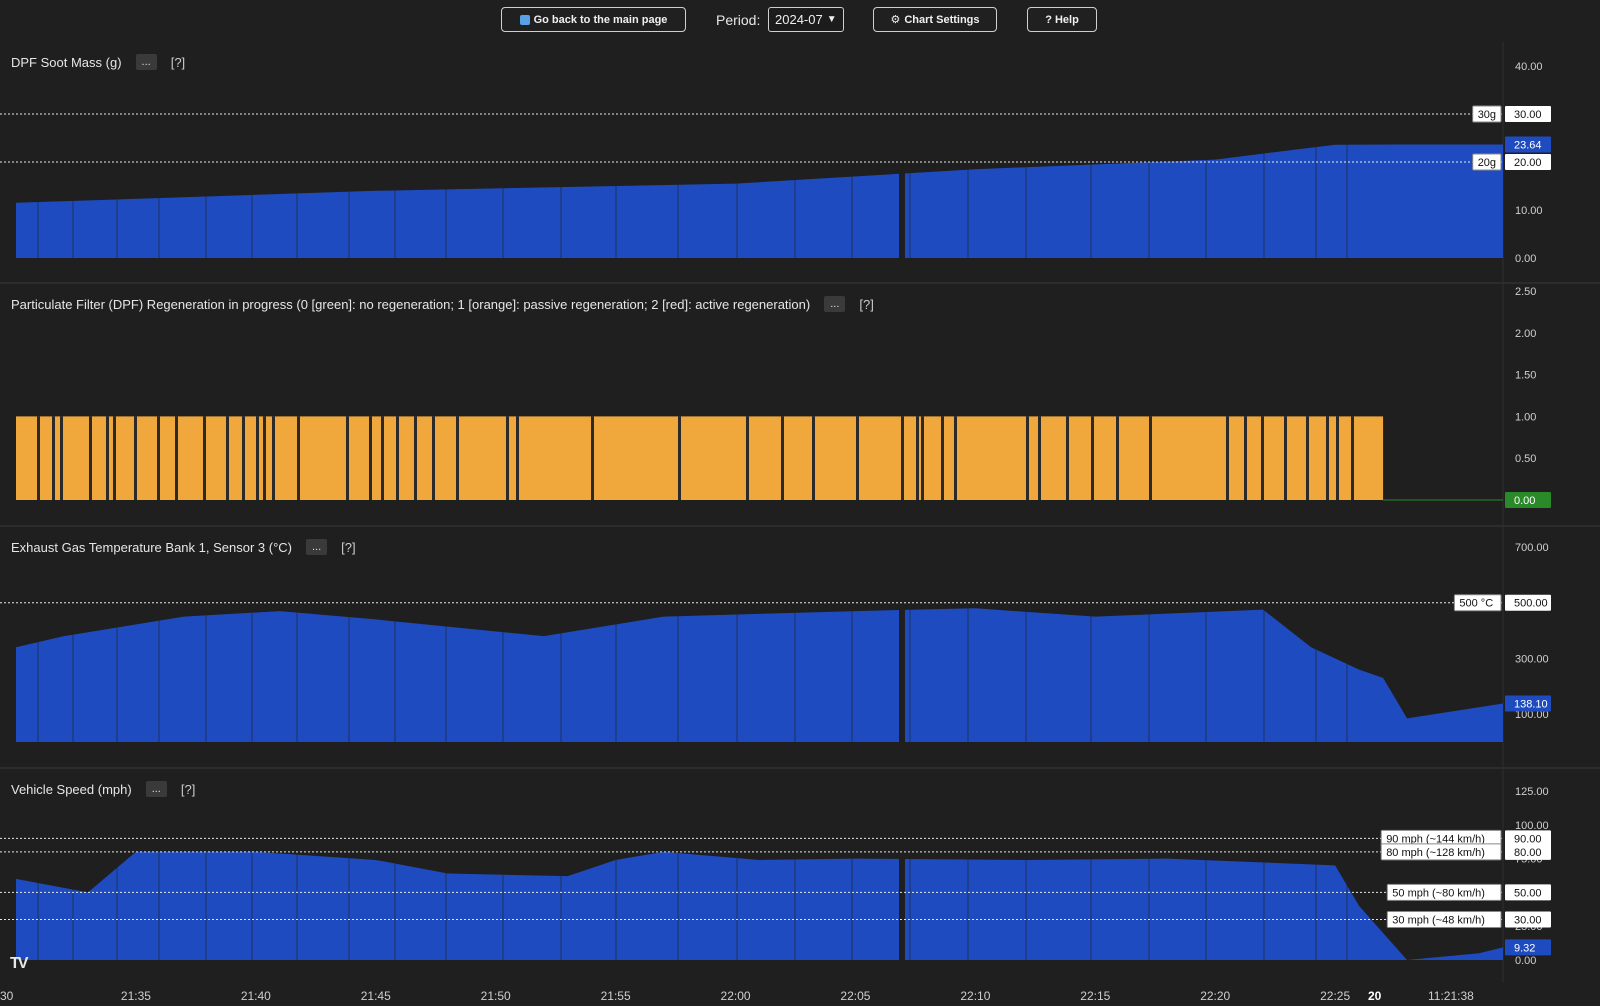 Image resolution: width=1600 pixels, height=1006 pixels. I want to click on x-tick-label: 22:15, so click(1095, 996).